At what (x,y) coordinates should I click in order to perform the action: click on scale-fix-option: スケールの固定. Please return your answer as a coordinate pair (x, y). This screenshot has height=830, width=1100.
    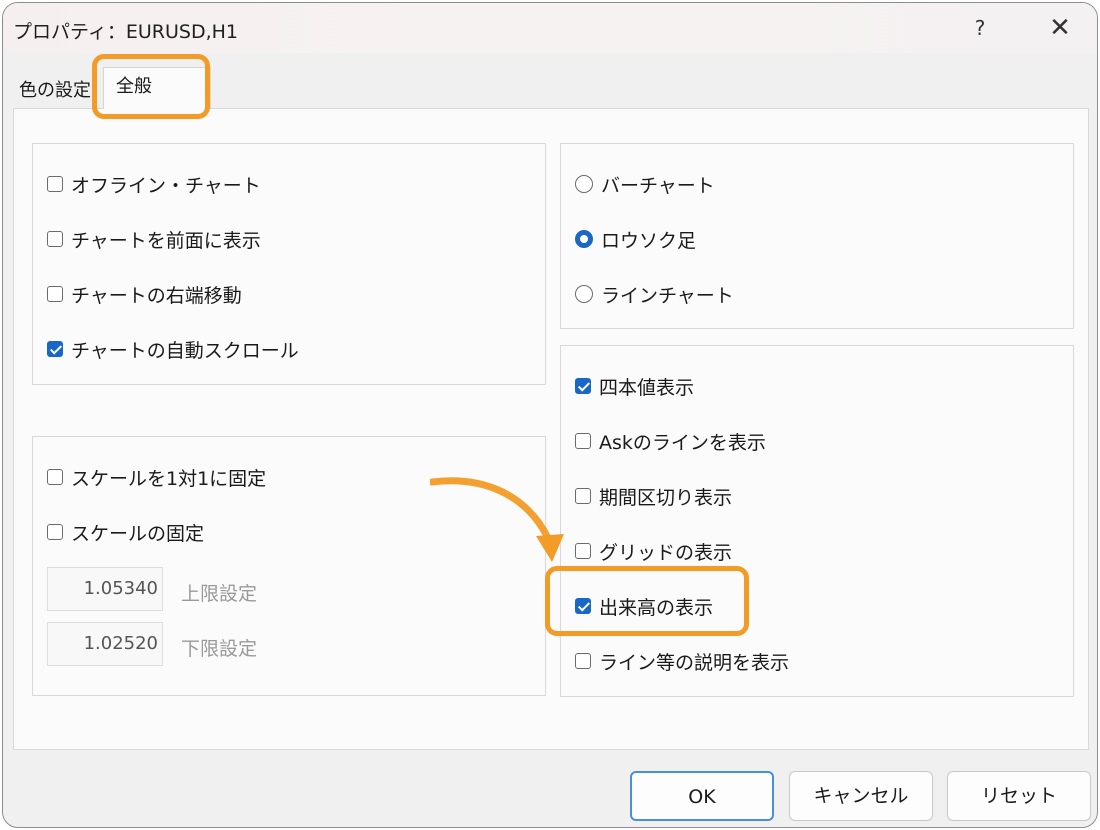
    Looking at the image, I should click on (125, 532).